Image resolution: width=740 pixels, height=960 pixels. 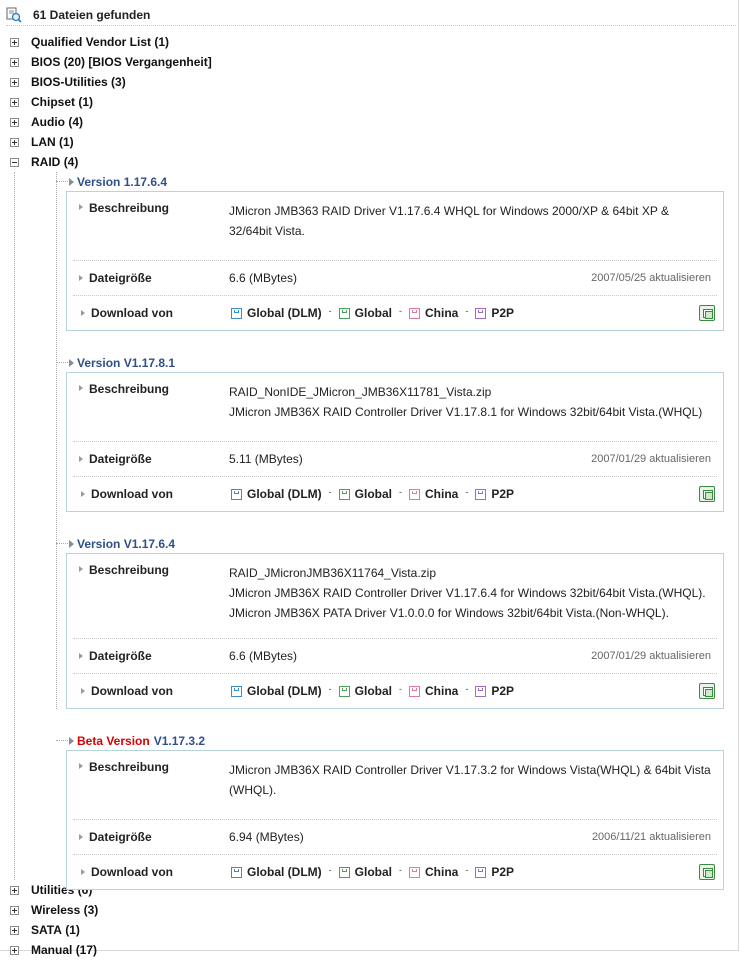 What do you see at coordinates (48, 122) in the screenshot?
I see `category-label: Audio` at bounding box center [48, 122].